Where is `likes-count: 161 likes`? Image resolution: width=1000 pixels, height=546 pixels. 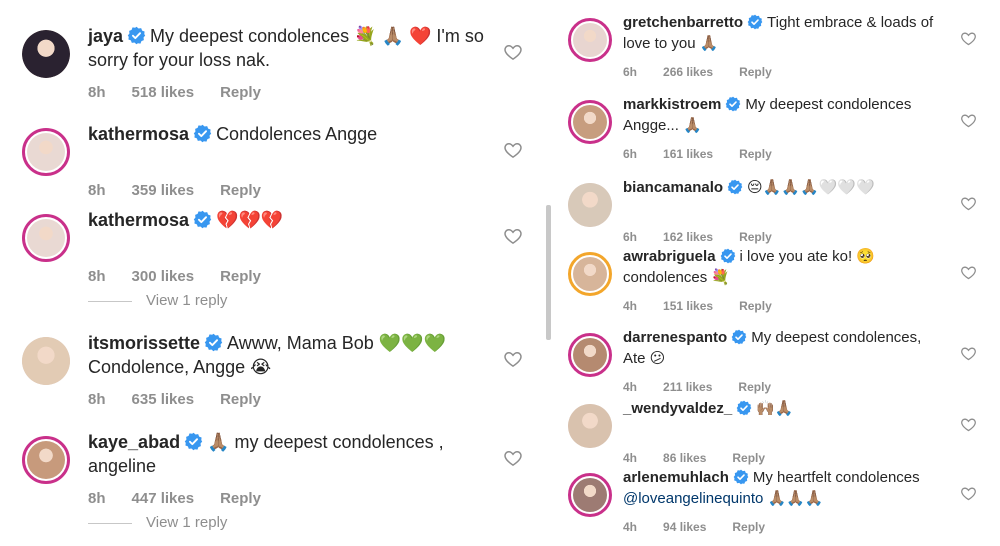
likes-count: 161 likes is located at coordinates (688, 154).